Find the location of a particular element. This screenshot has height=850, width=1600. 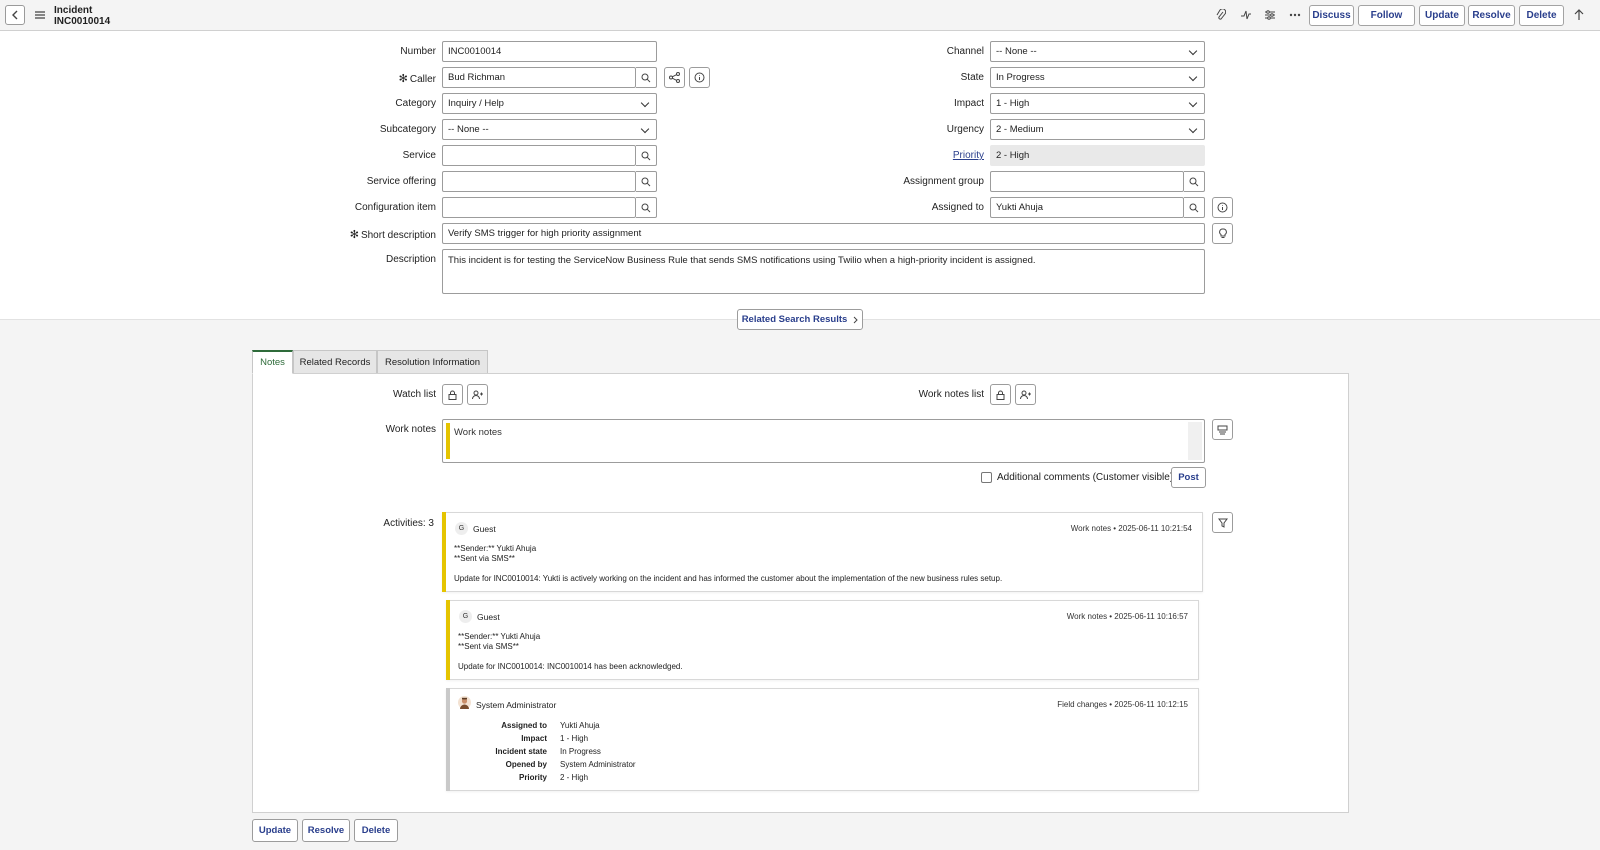

service-offering-lookup-button is located at coordinates (646, 181).